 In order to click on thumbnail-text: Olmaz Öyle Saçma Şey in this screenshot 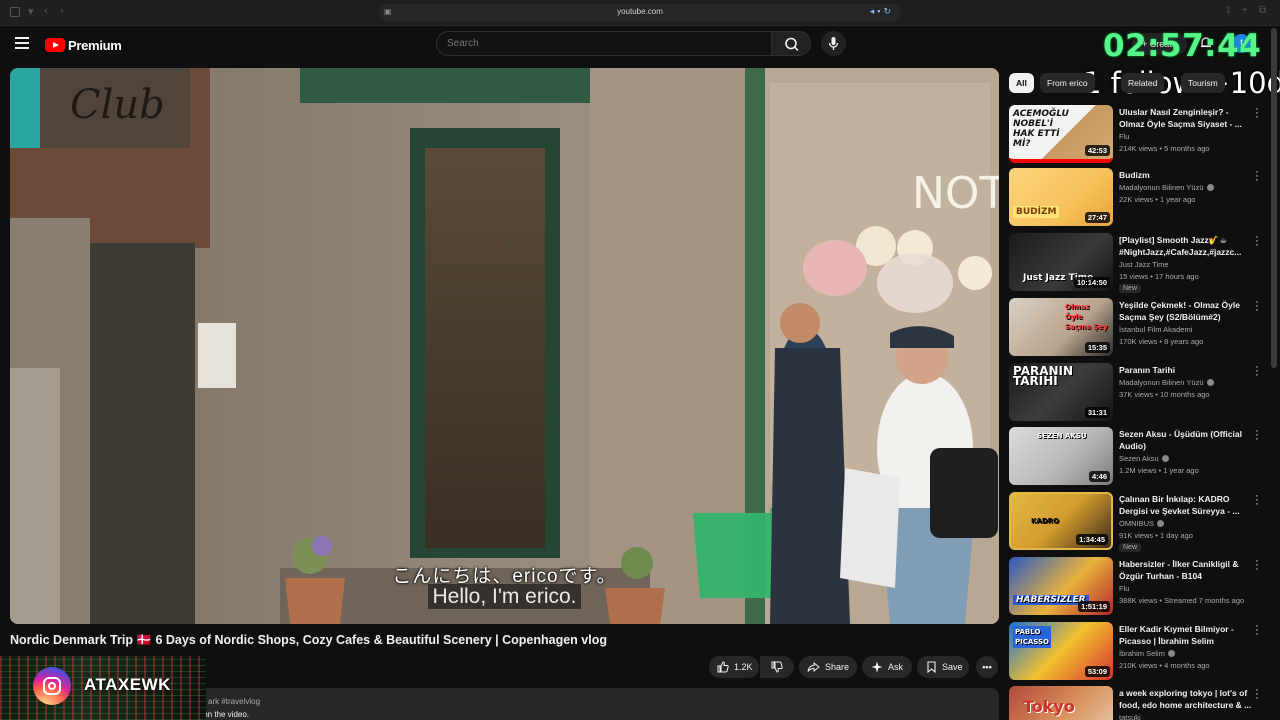, I will do `click(1086, 317)`.